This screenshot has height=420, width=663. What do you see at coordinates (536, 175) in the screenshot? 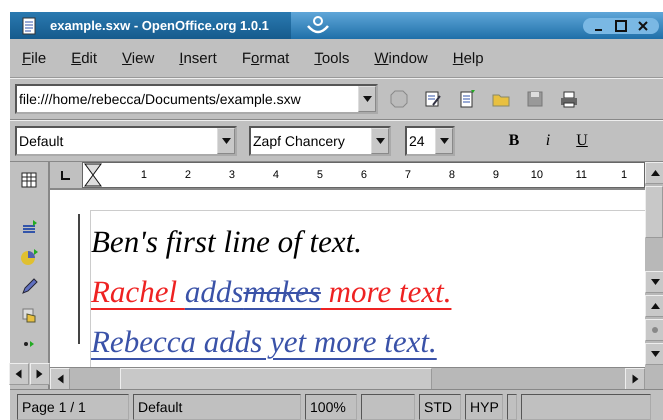
I see `ruler-number: 10` at bounding box center [536, 175].